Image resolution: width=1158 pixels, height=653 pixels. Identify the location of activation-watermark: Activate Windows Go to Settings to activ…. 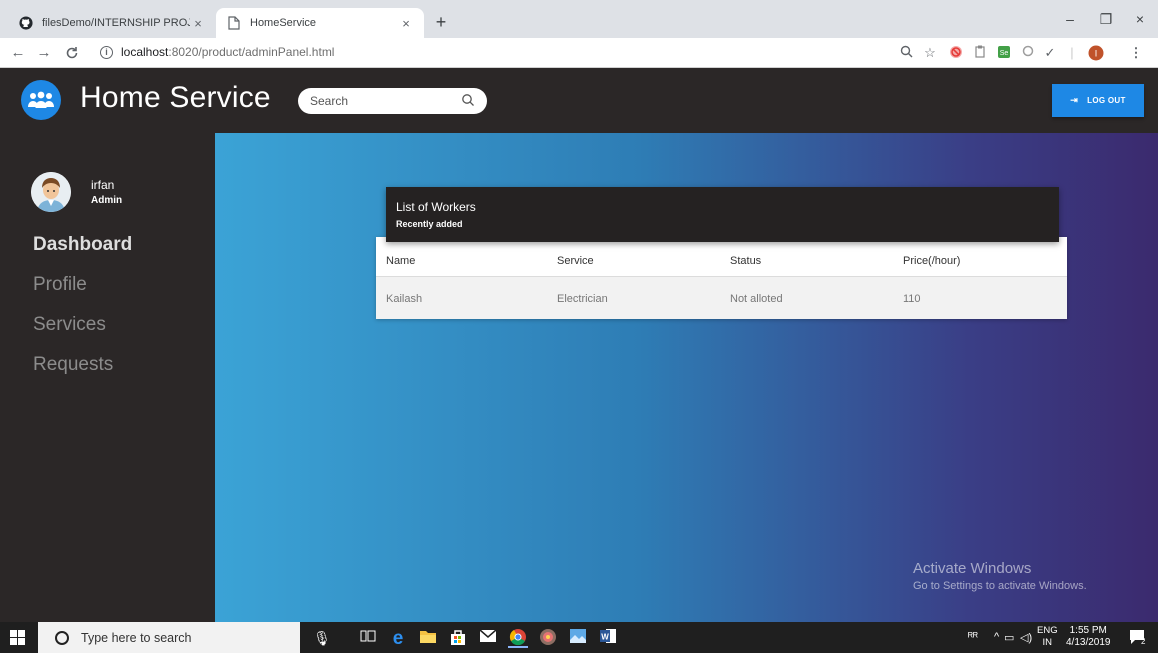
(1000, 576).